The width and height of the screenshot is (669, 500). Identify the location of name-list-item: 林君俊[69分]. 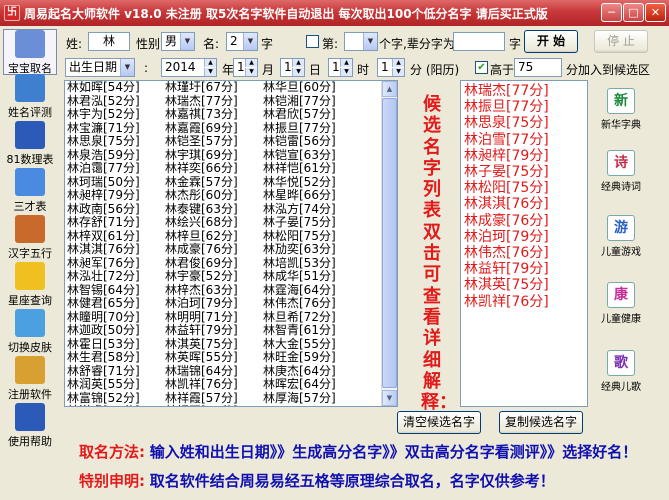
(201, 263).